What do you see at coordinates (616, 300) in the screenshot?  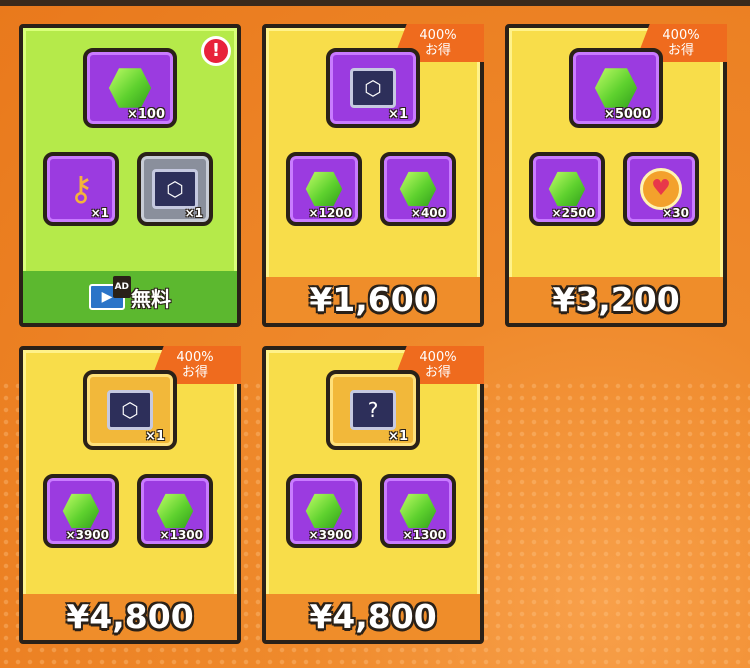 I see `price-button: ¥3,200` at bounding box center [616, 300].